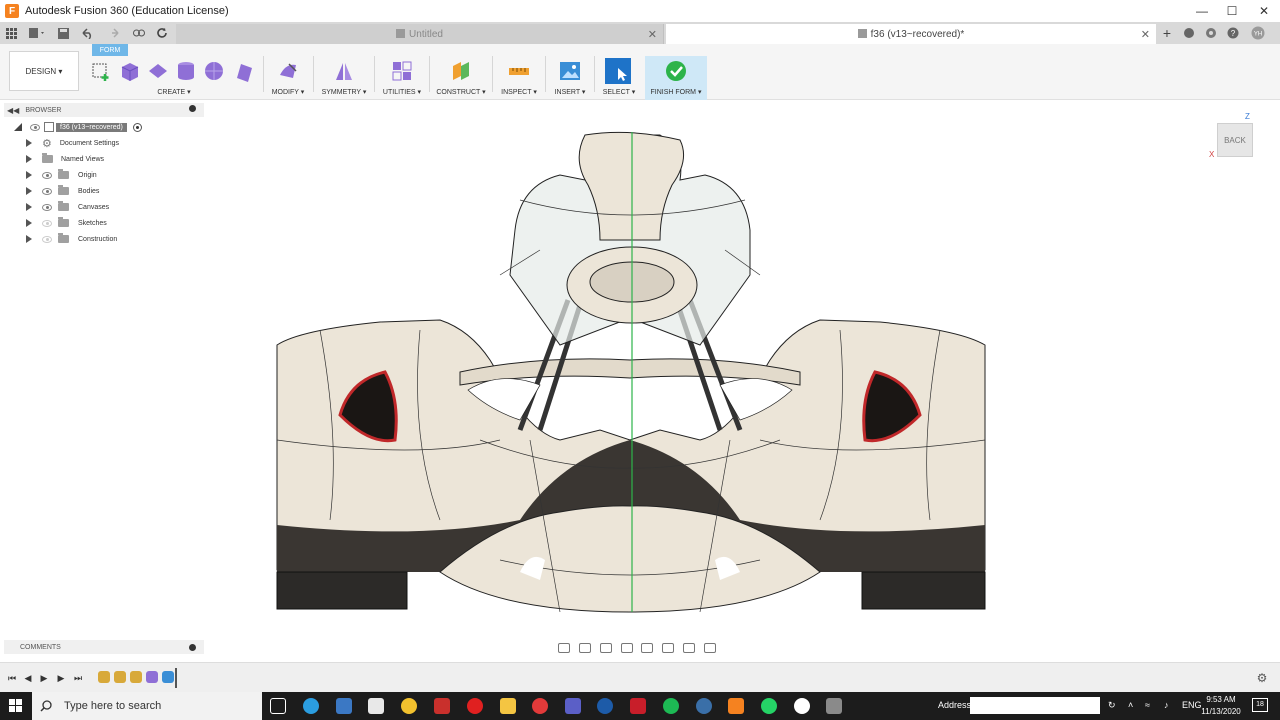 The height and width of the screenshot is (720, 1280). I want to click on tab-f36: f36 (v13~recovered)* ✕, so click(911, 34).